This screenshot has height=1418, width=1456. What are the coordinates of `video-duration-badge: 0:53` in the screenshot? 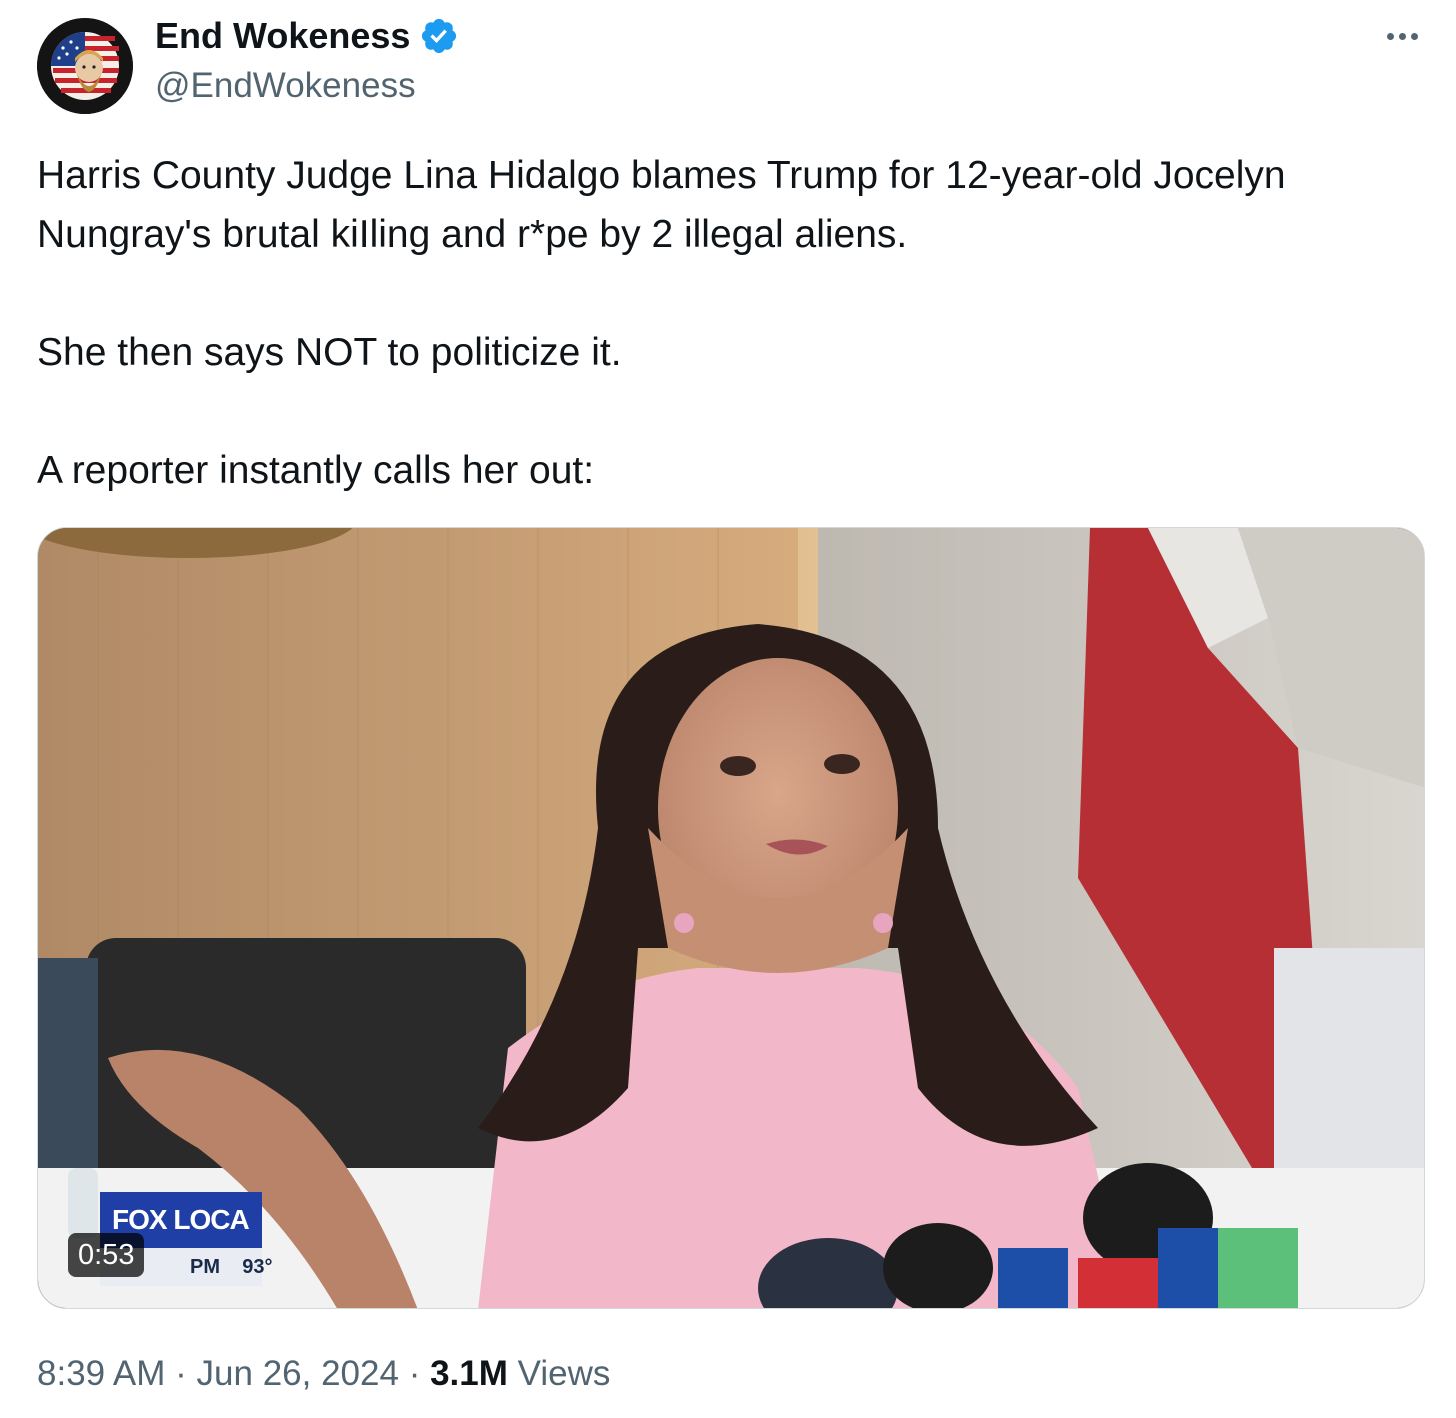 It's located at (106, 1255).